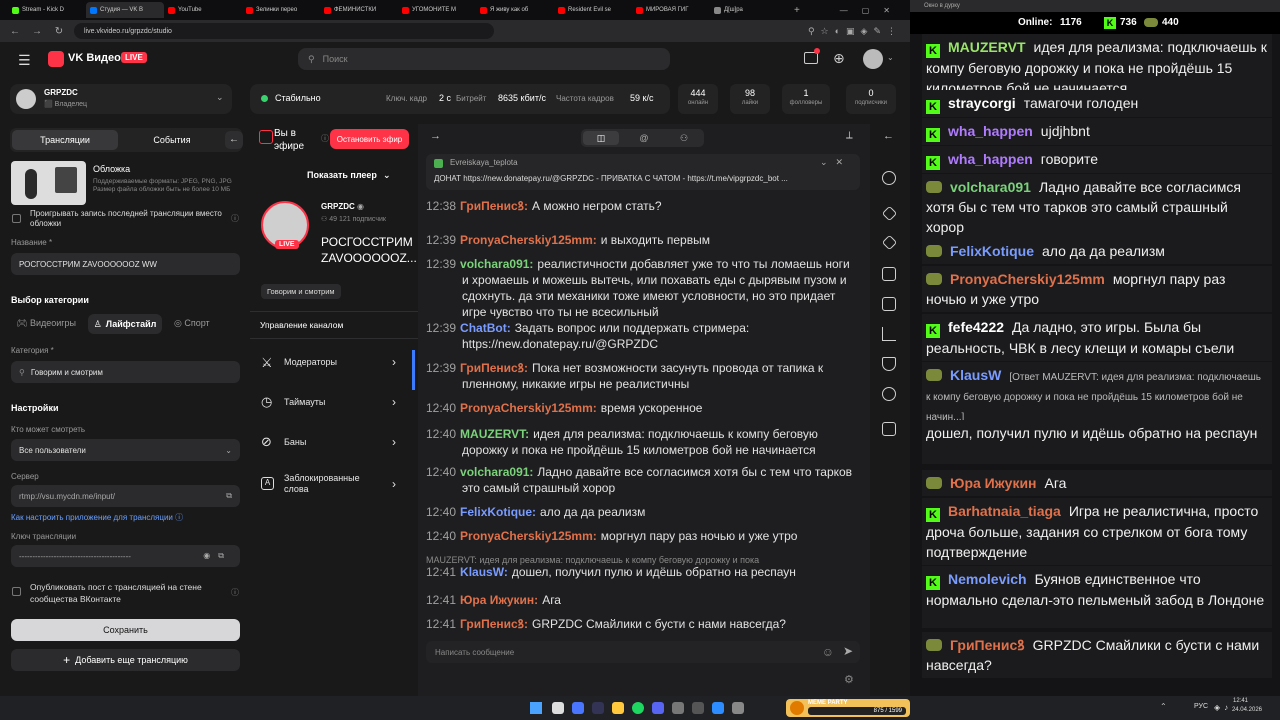 The height and width of the screenshot is (720, 1280). What do you see at coordinates (889, 394) in the screenshot?
I see `gamepad-icon` at bounding box center [889, 394].